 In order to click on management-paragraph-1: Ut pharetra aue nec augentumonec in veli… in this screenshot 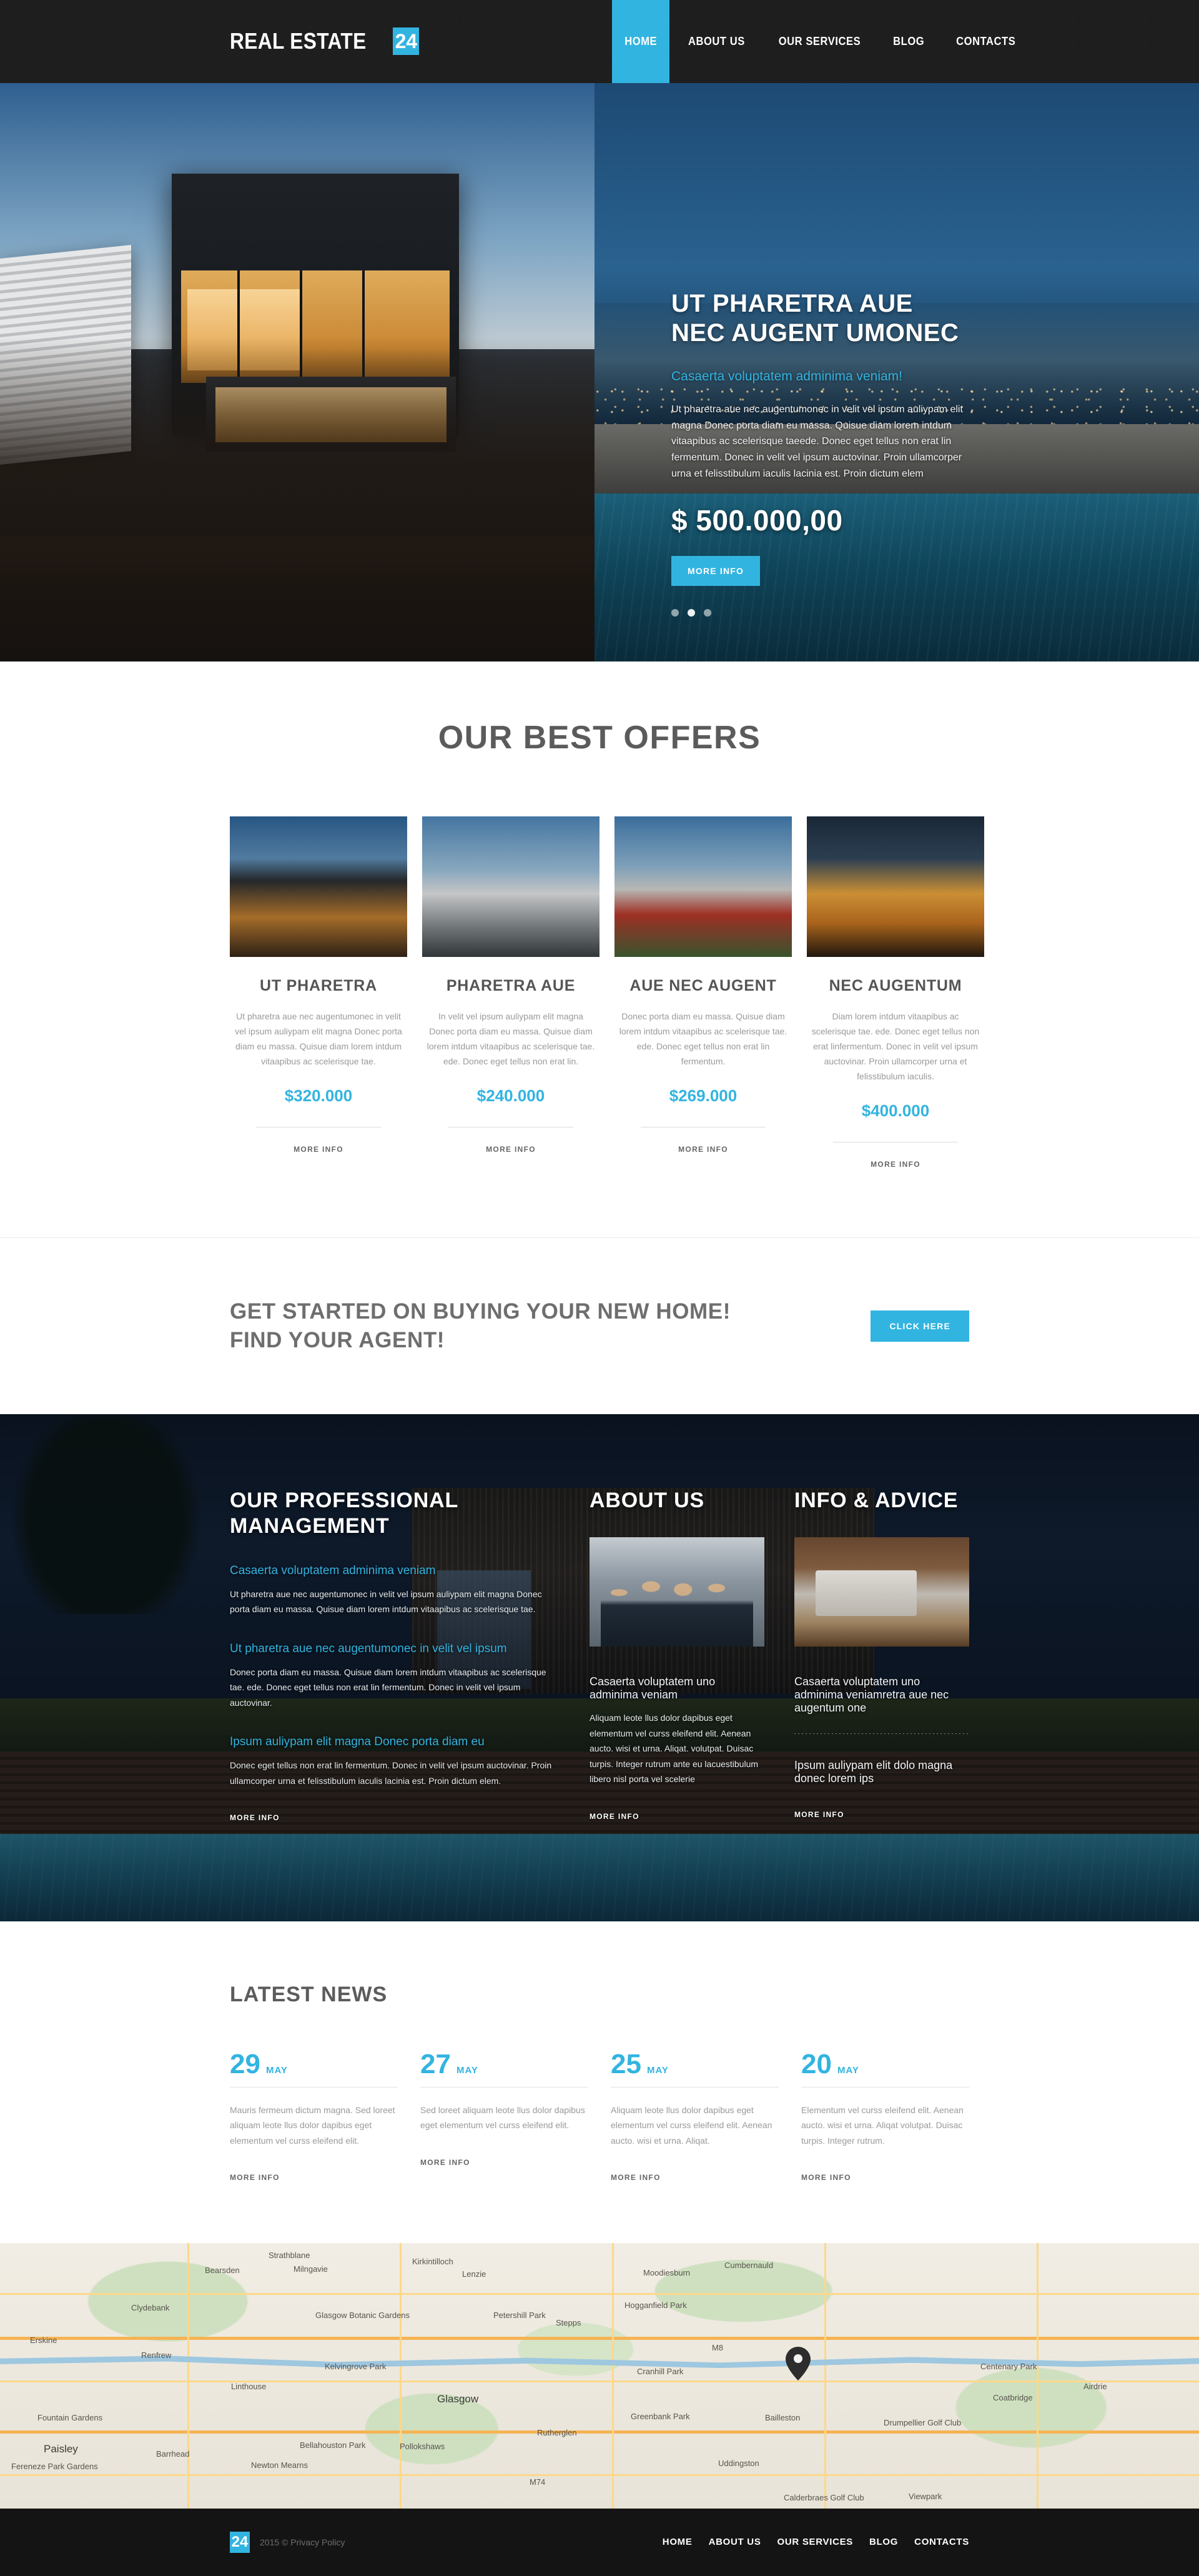, I will do `click(386, 1601)`.